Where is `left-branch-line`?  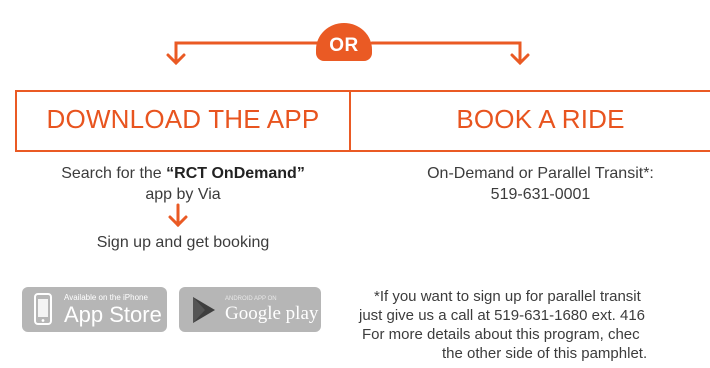 left-branch-line is located at coordinates (247, 52).